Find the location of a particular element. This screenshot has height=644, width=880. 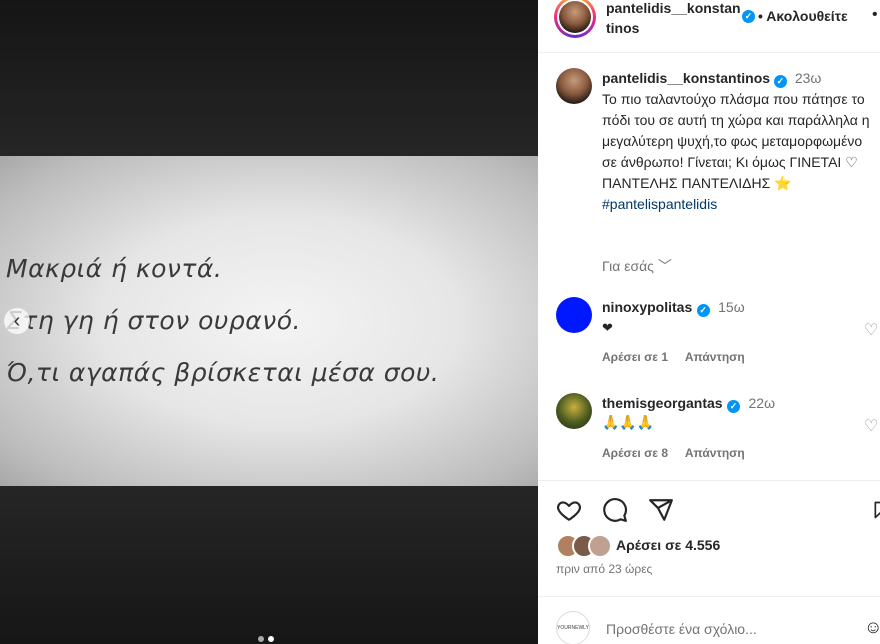

liker-avatar is located at coordinates (600, 546).